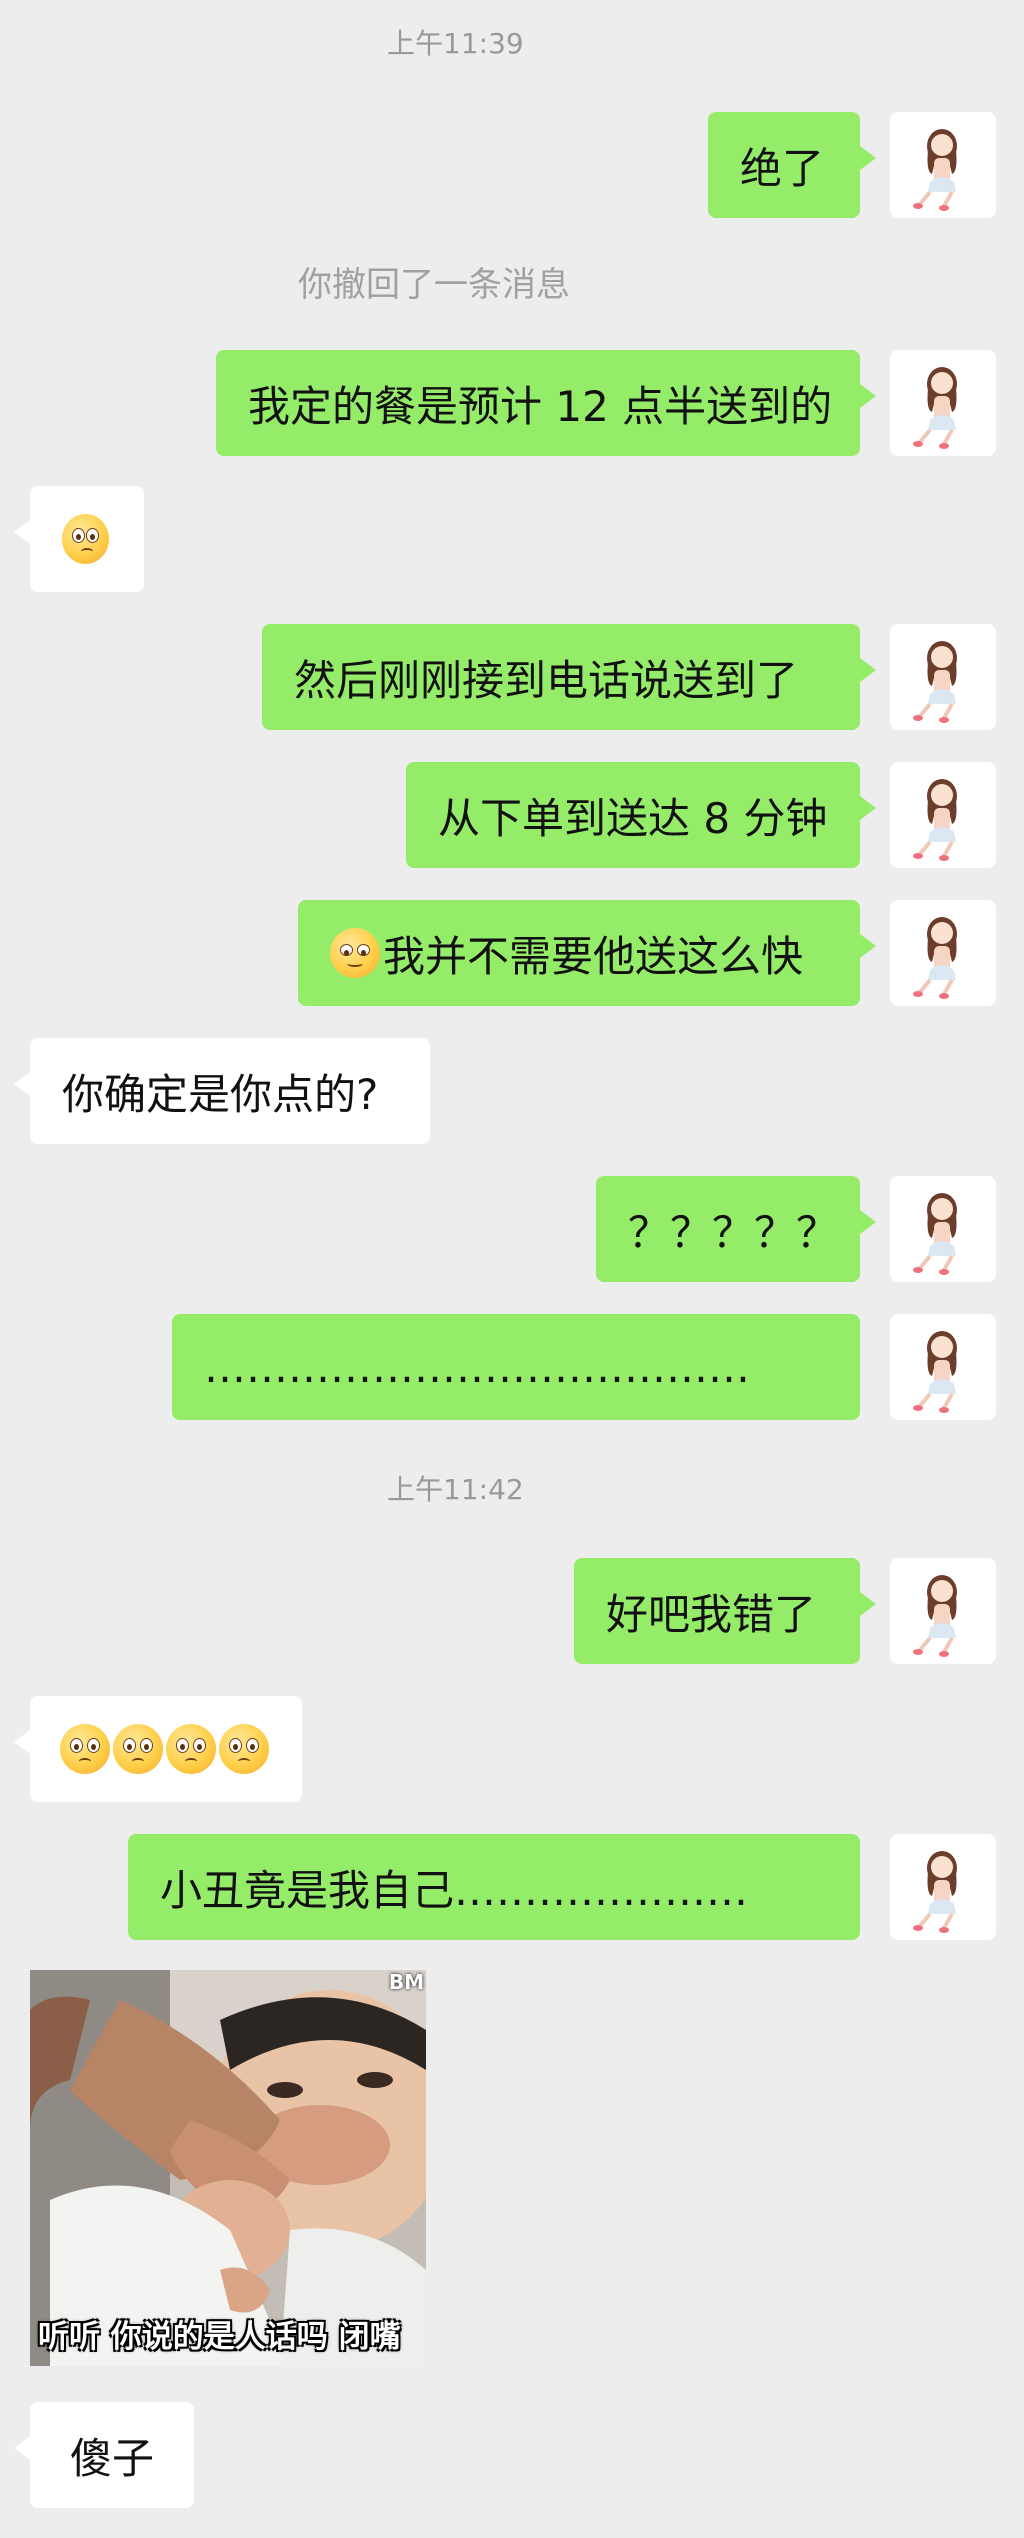  I want to click on message-text: 我并不需要他送这么快, so click(593, 956).